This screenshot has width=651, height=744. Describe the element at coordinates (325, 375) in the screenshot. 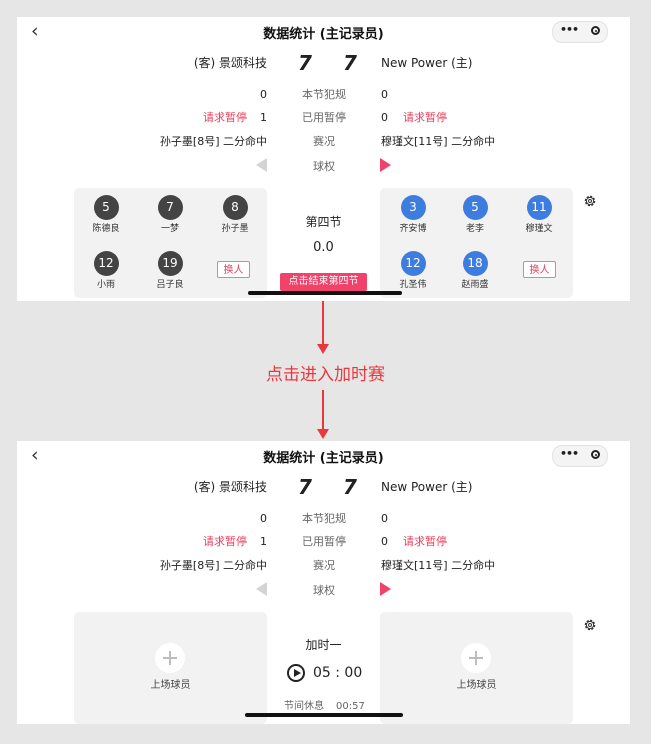

I see `transition-annotation: 点击进入加时赛` at that location.